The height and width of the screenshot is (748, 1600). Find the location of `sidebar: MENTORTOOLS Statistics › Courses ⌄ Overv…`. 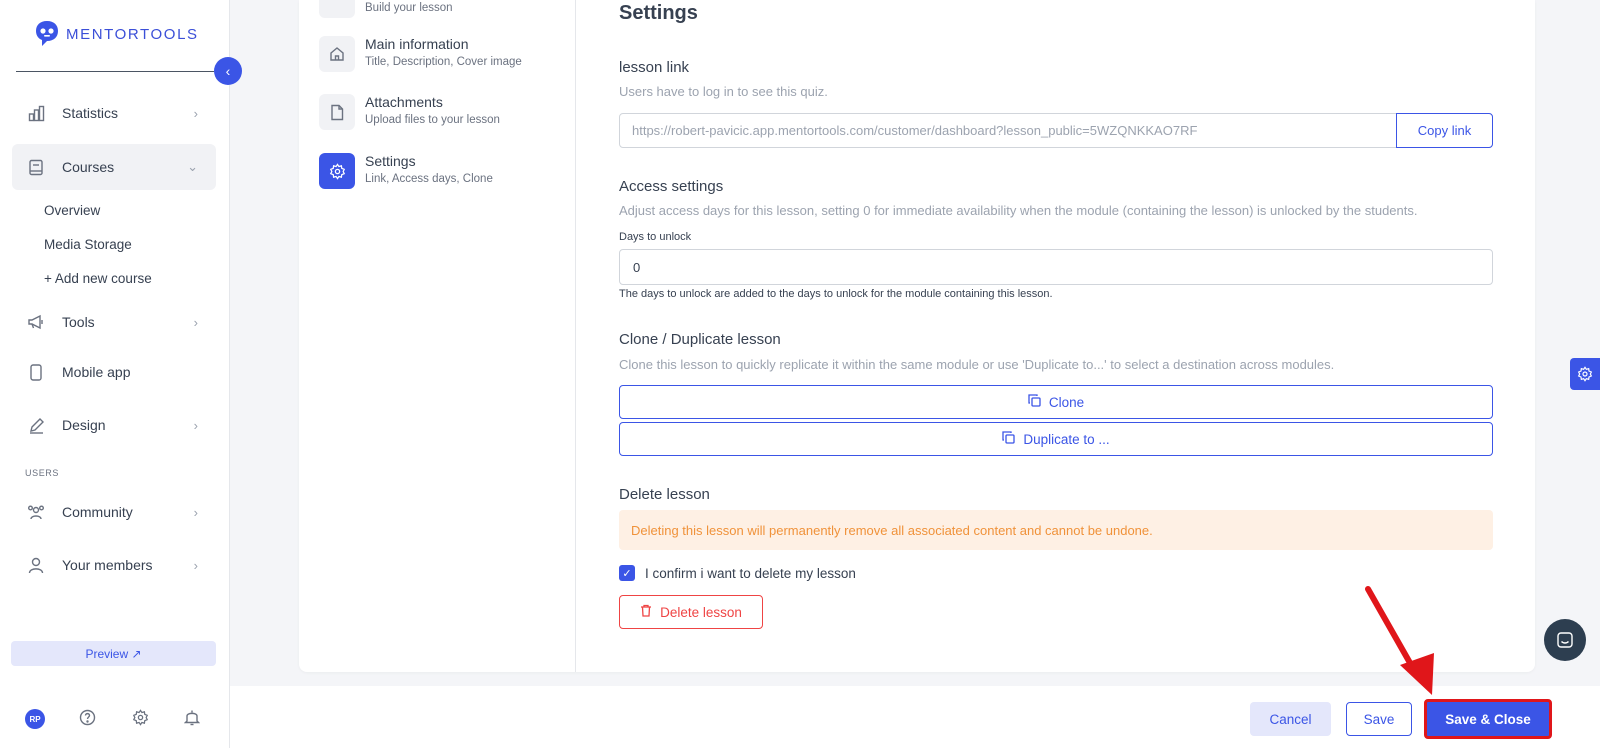

sidebar: MENTORTOOLS Statistics › Courses ⌄ Overv… is located at coordinates (115, 374).